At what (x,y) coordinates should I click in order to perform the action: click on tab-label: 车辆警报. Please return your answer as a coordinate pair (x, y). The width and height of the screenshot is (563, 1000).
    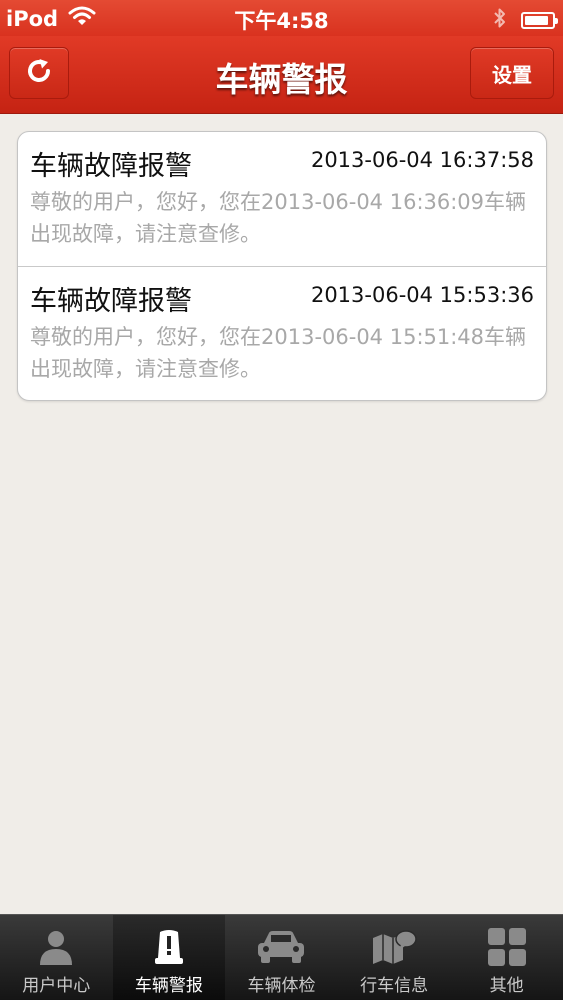
    Looking at the image, I should click on (168, 986).